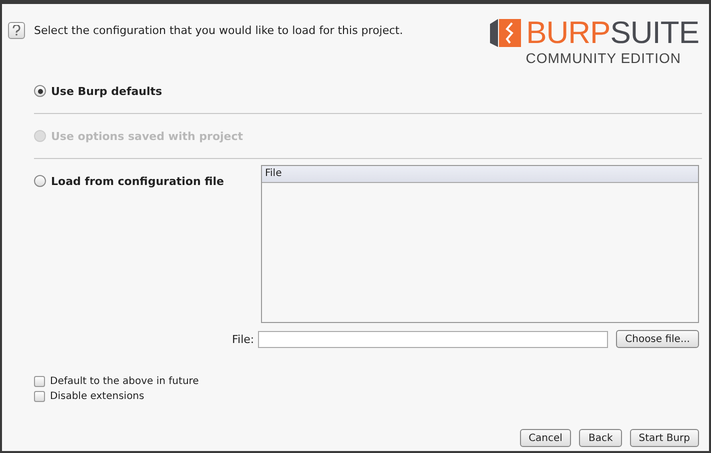 The width and height of the screenshot is (711, 453). I want to click on logo-icon, so click(506, 33).